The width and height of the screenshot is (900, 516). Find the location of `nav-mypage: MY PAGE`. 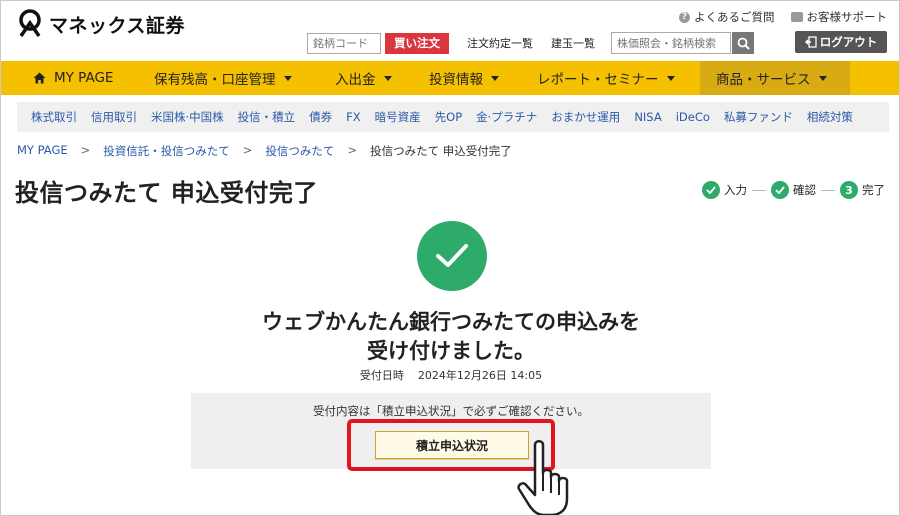

nav-mypage: MY PAGE is located at coordinates (73, 78).